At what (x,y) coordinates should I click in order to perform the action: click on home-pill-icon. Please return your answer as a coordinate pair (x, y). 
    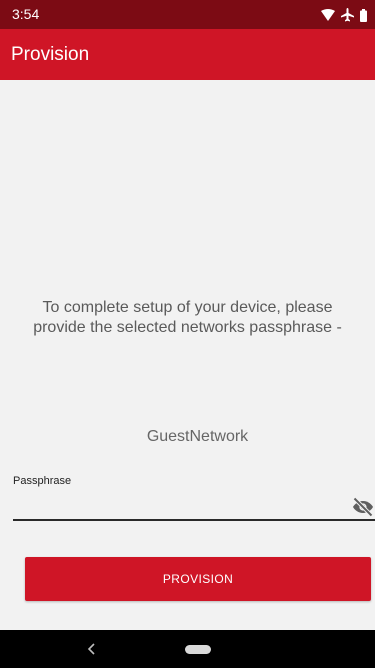
    Looking at the image, I should click on (198, 649).